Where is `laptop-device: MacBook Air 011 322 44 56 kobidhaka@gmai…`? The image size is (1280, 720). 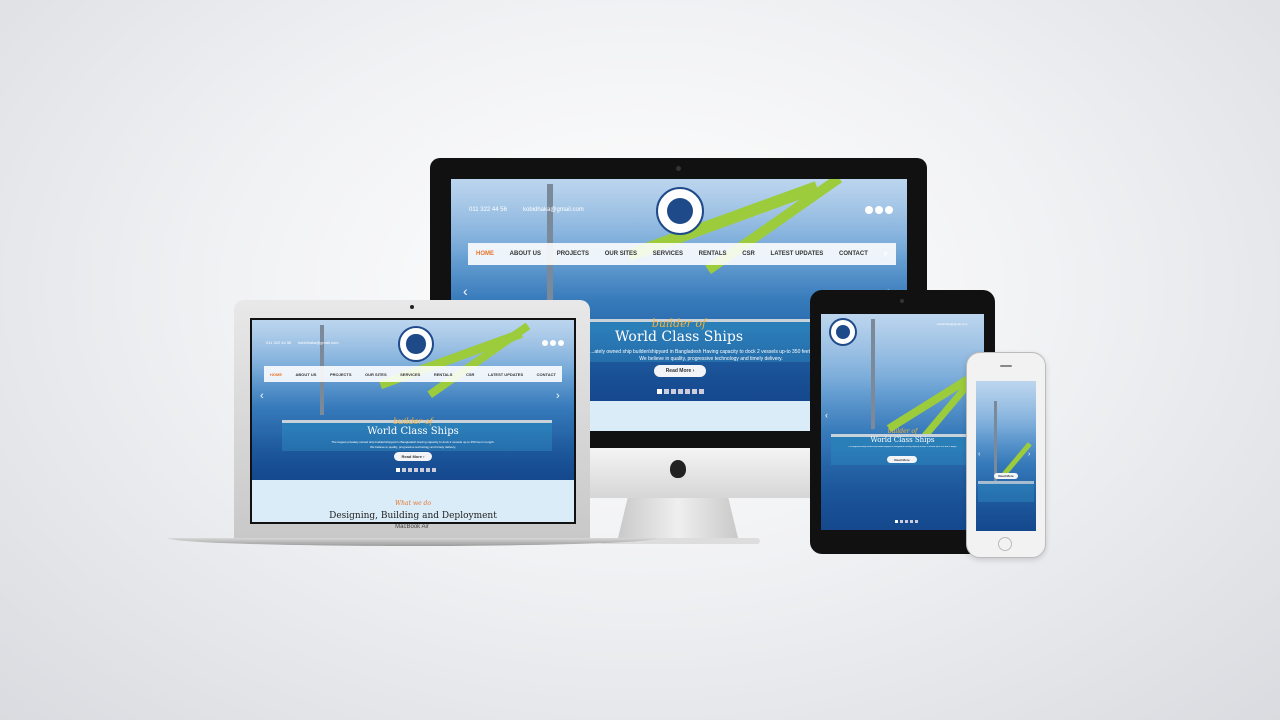
laptop-device: MacBook Air 011 322 44 56 kobidhaka@gmai… is located at coordinates (413, 425).